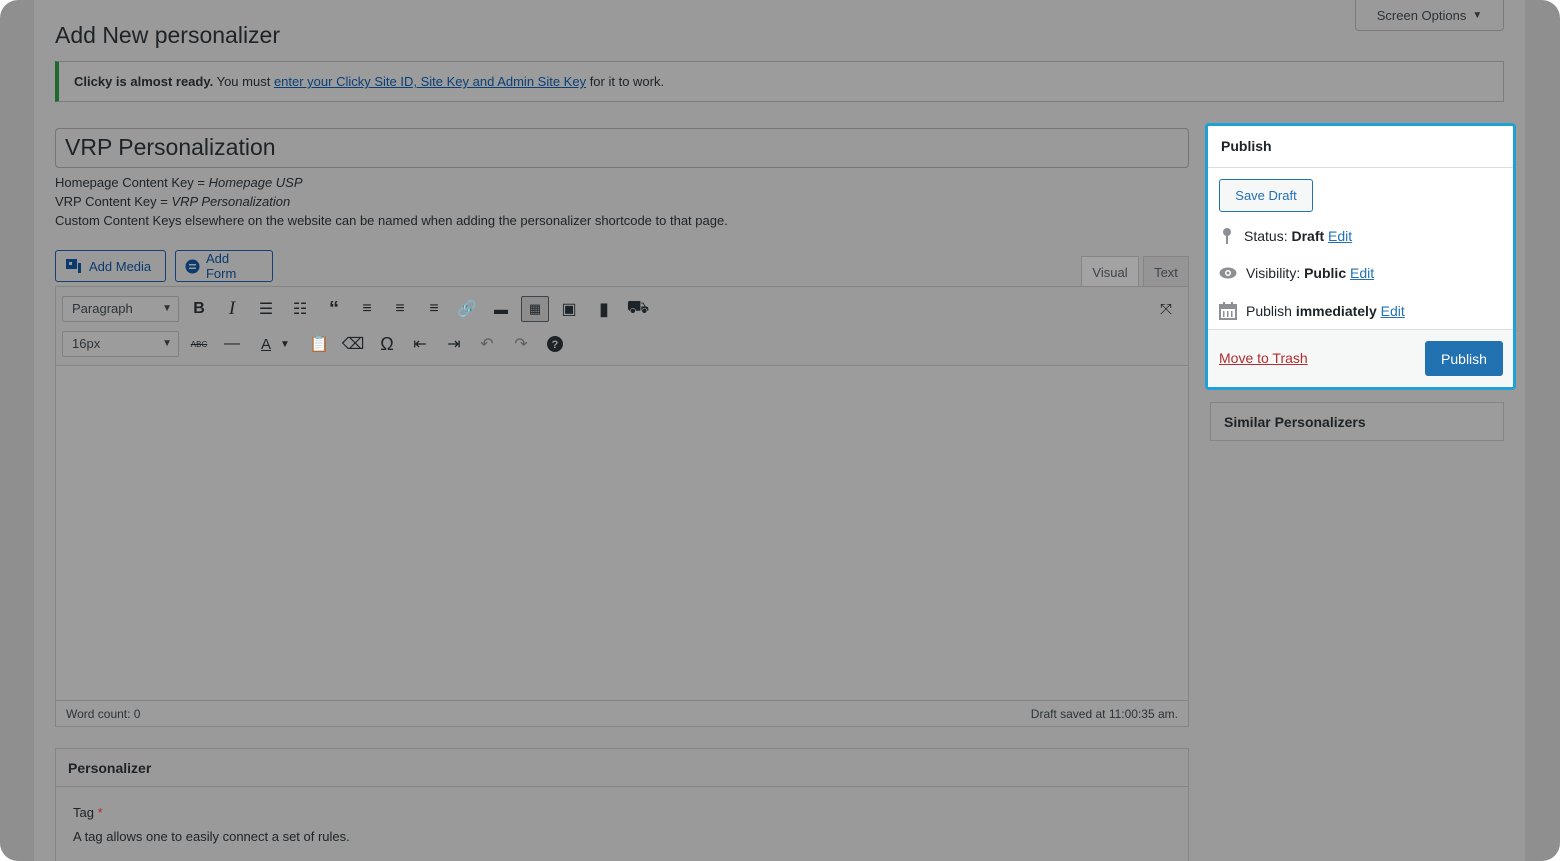 This screenshot has height=861, width=1560. Describe the element at coordinates (569, 309) in the screenshot. I see `plugin-icon: ▣` at that location.